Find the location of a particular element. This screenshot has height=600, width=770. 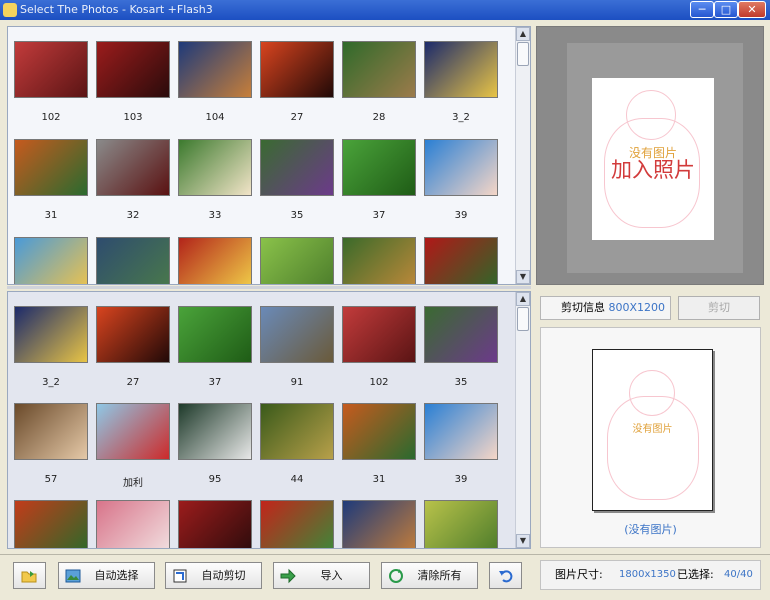

auto-select-button: 自动选择 is located at coordinates (106, 575).